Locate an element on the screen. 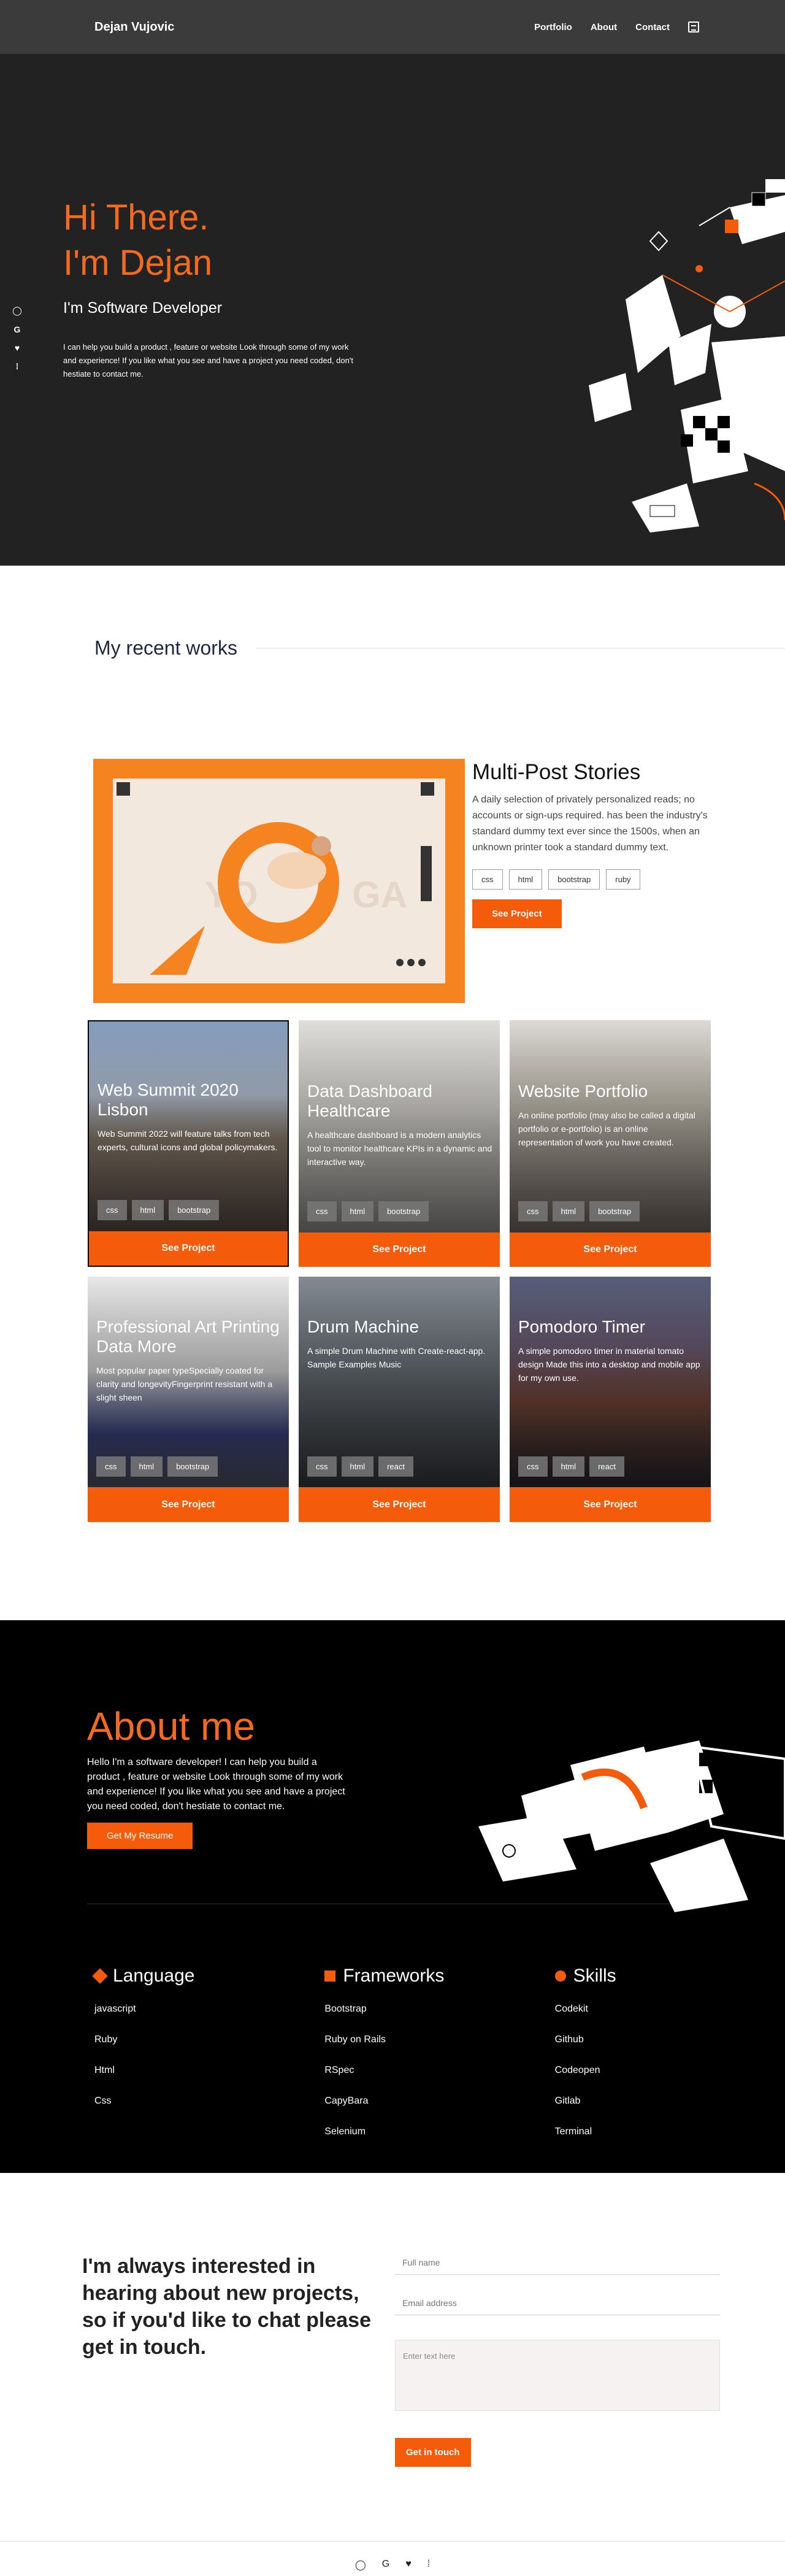 This screenshot has height=2576, width=785. nav-portfolio: Portfolio is located at coordinates (553, 28).